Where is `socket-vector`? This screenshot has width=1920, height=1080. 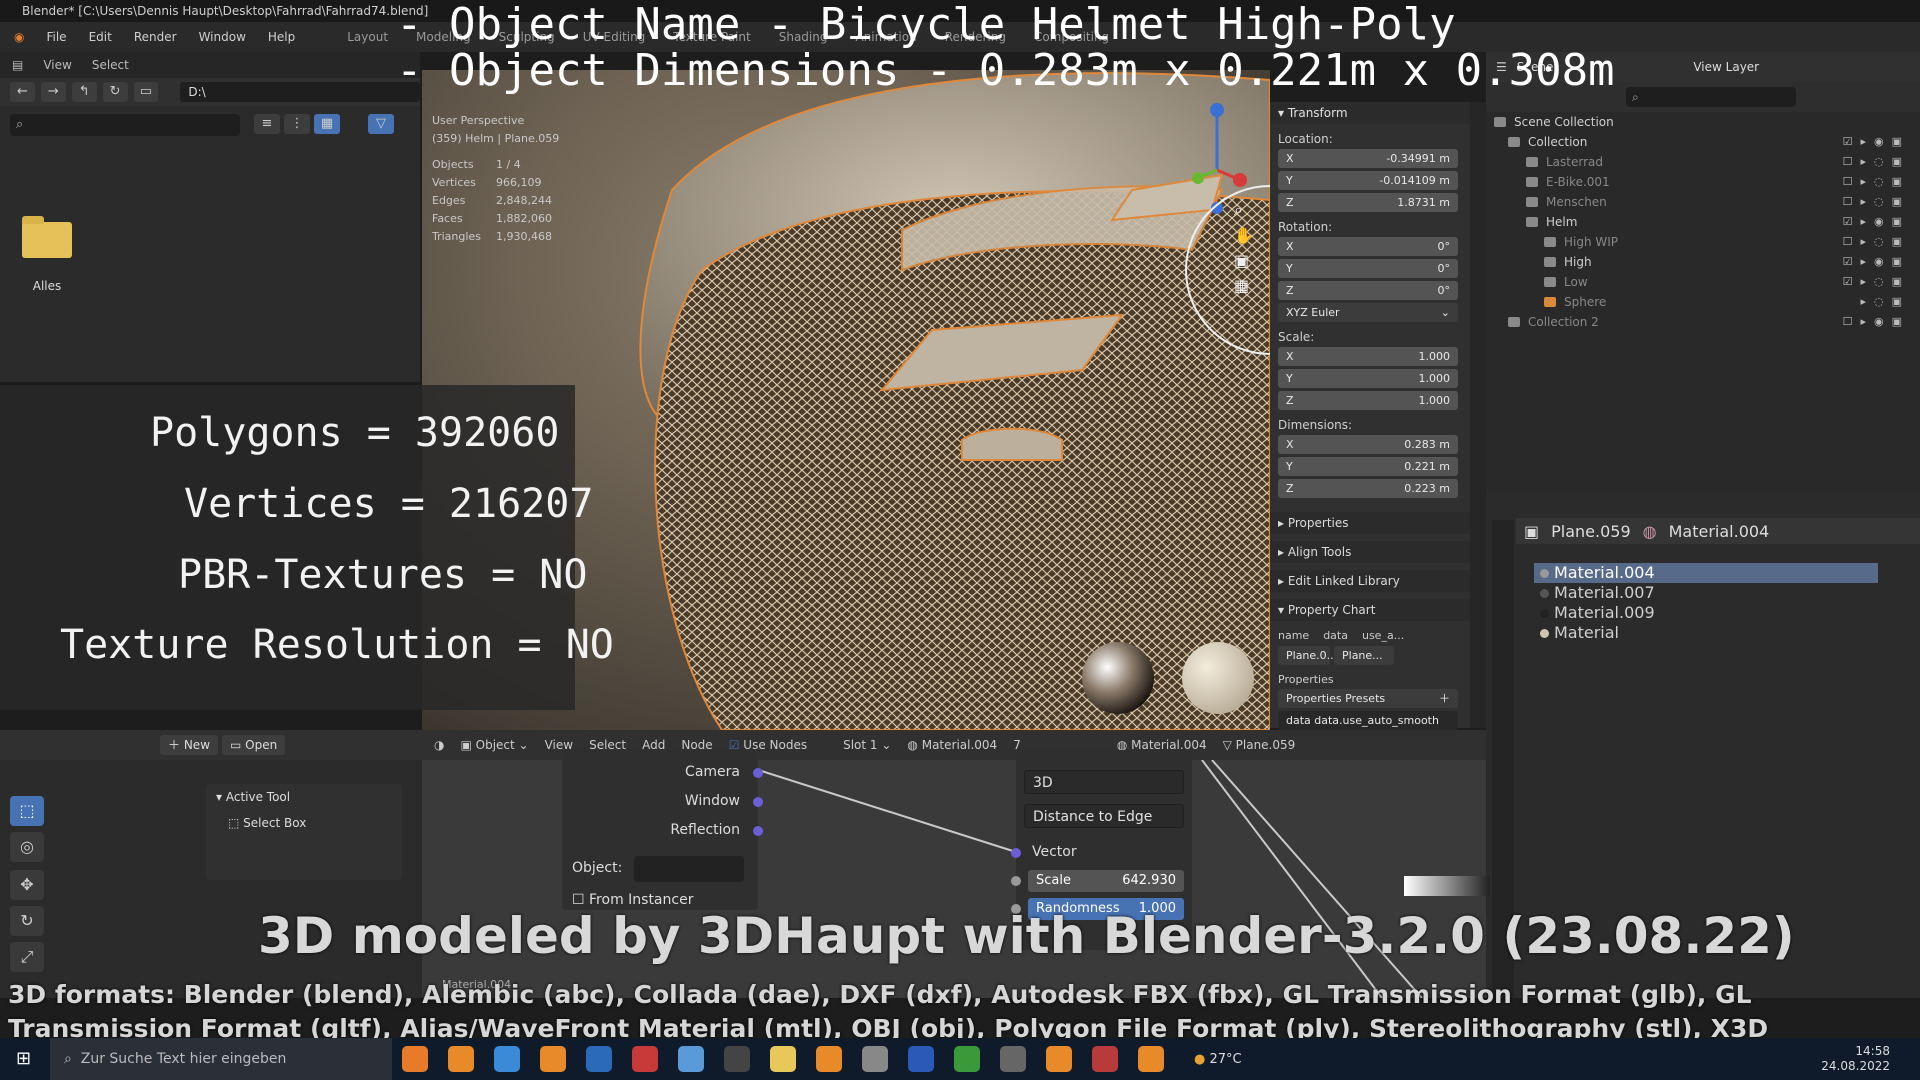 socket-vector is located at coordinates (1016, 853).